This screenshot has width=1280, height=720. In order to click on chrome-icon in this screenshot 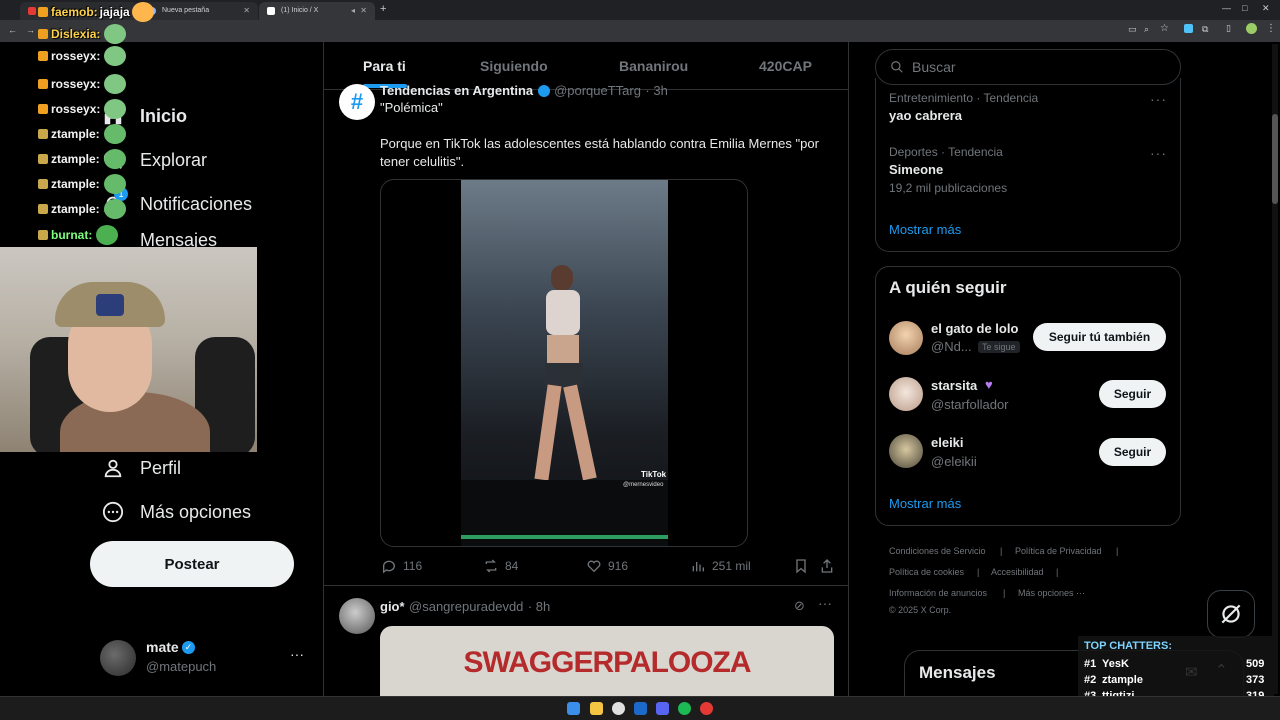, I will do `click(618, 708)`.